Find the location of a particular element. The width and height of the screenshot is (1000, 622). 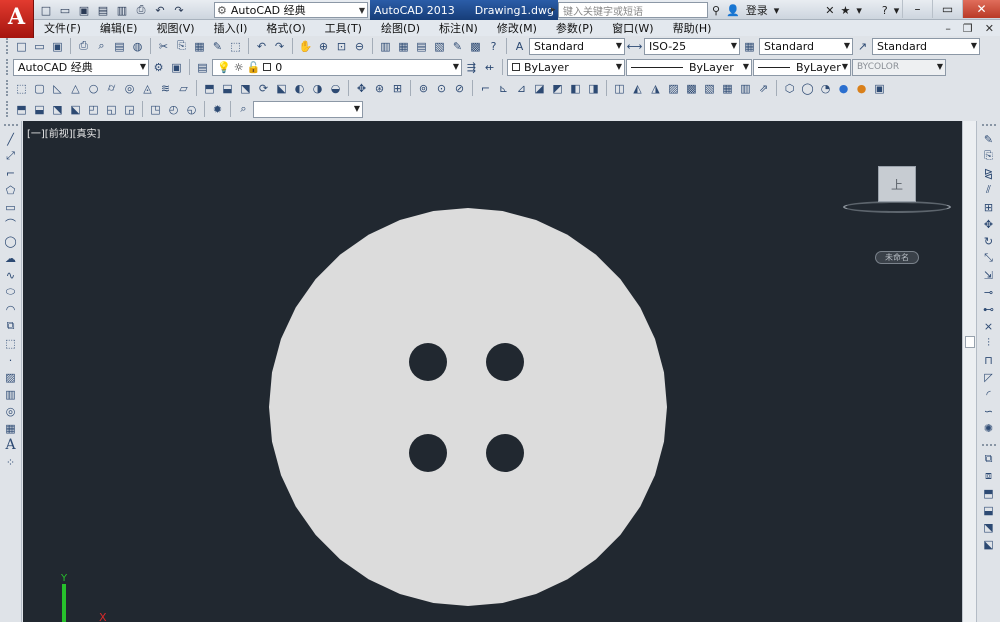

menu-parameters: 参数(P) is located at coordinates (574, 28).